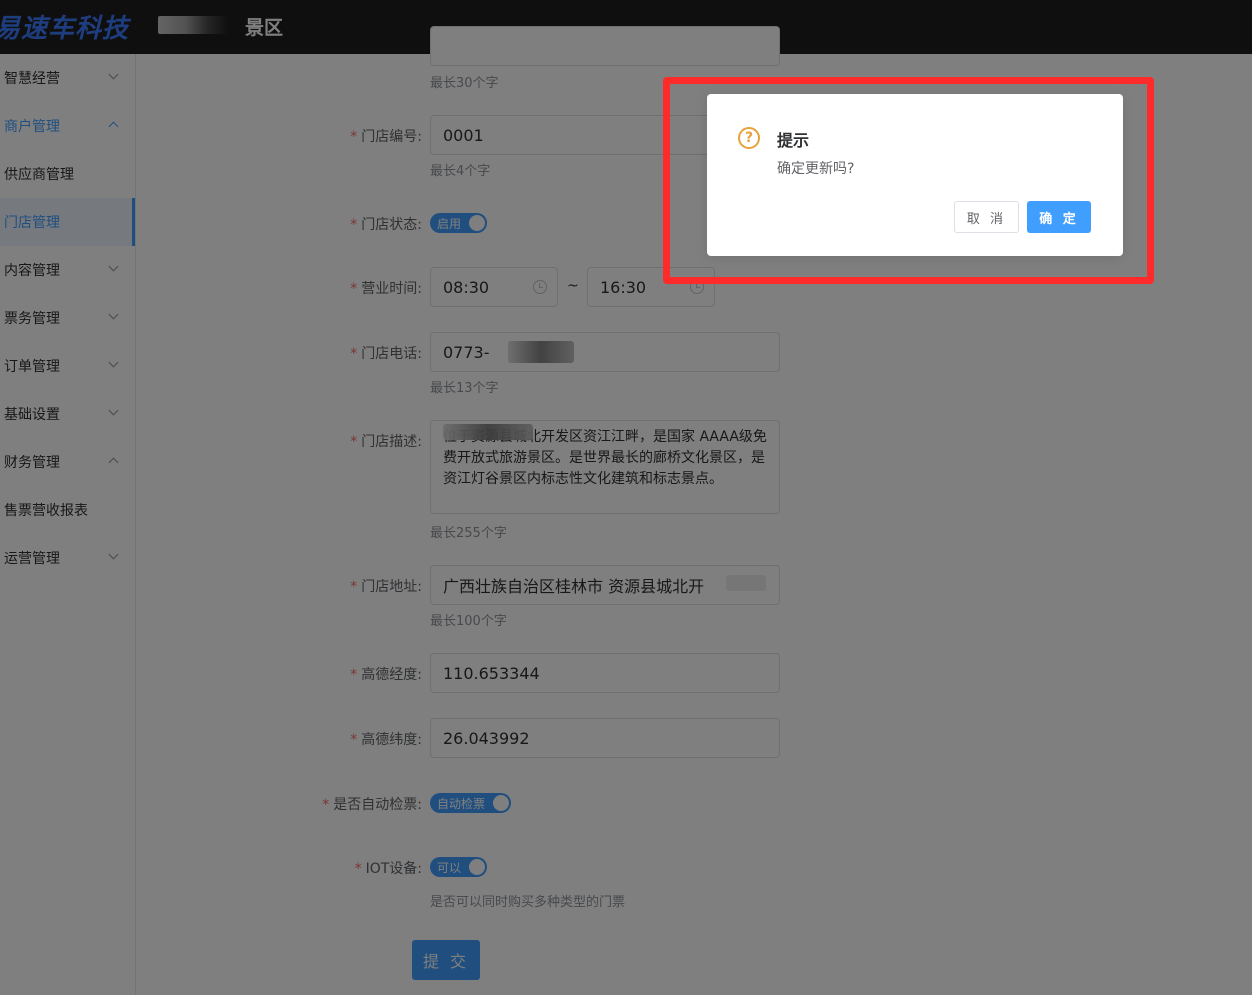 This screenshot has height=995, width=1252. What do you see at coordinates (915, 175) in the screenshot?
I see `confirm-dialog: ? 提示 确定更新吗? 取 消 确 定` at bounding box center [915, 175].